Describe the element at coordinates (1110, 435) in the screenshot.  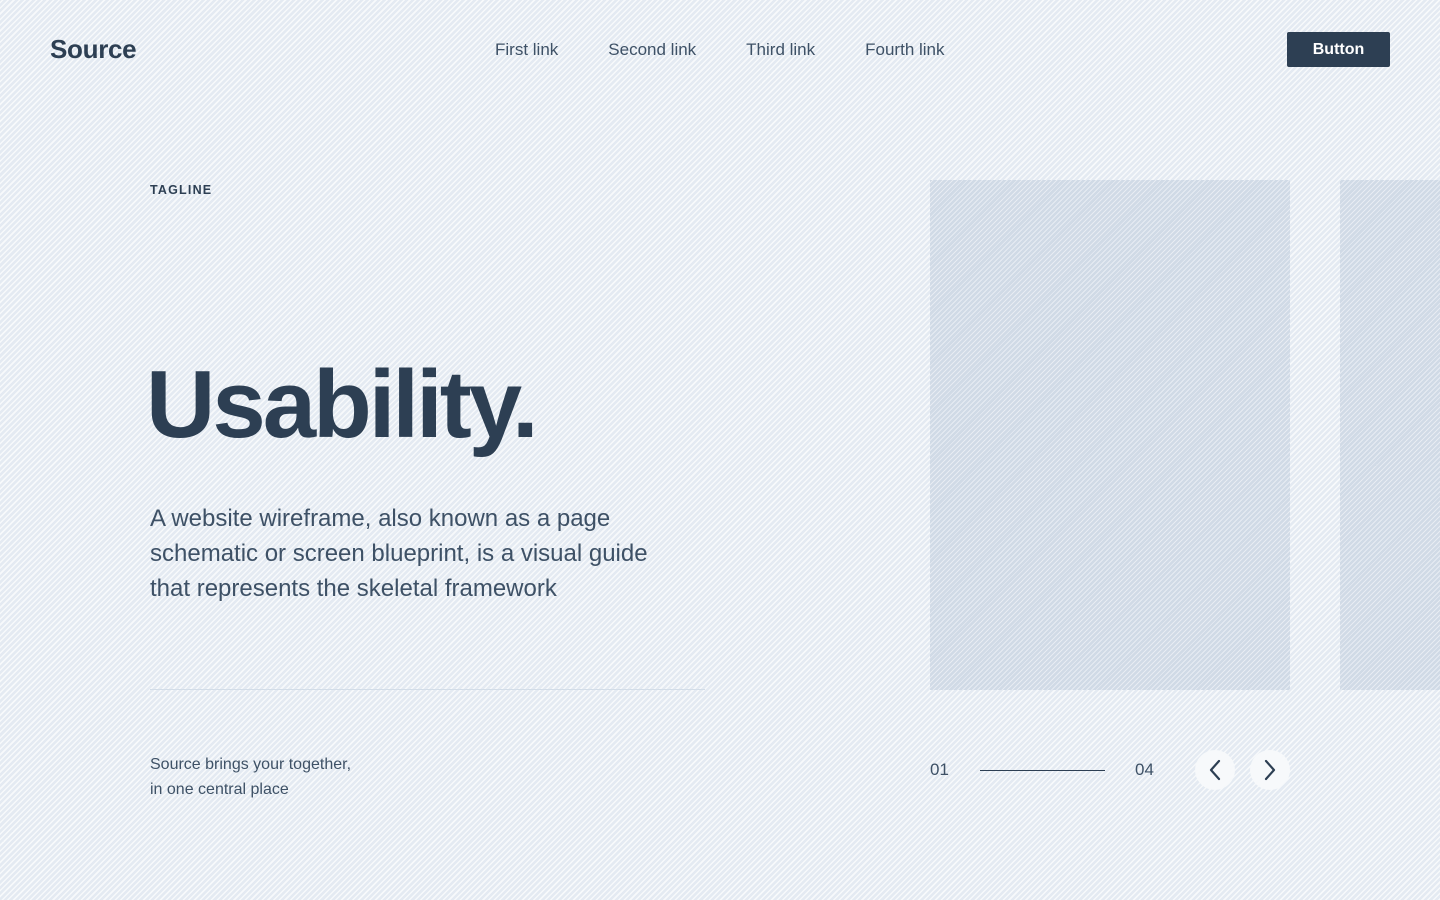
I see `hero-image-placeholder` at that location.